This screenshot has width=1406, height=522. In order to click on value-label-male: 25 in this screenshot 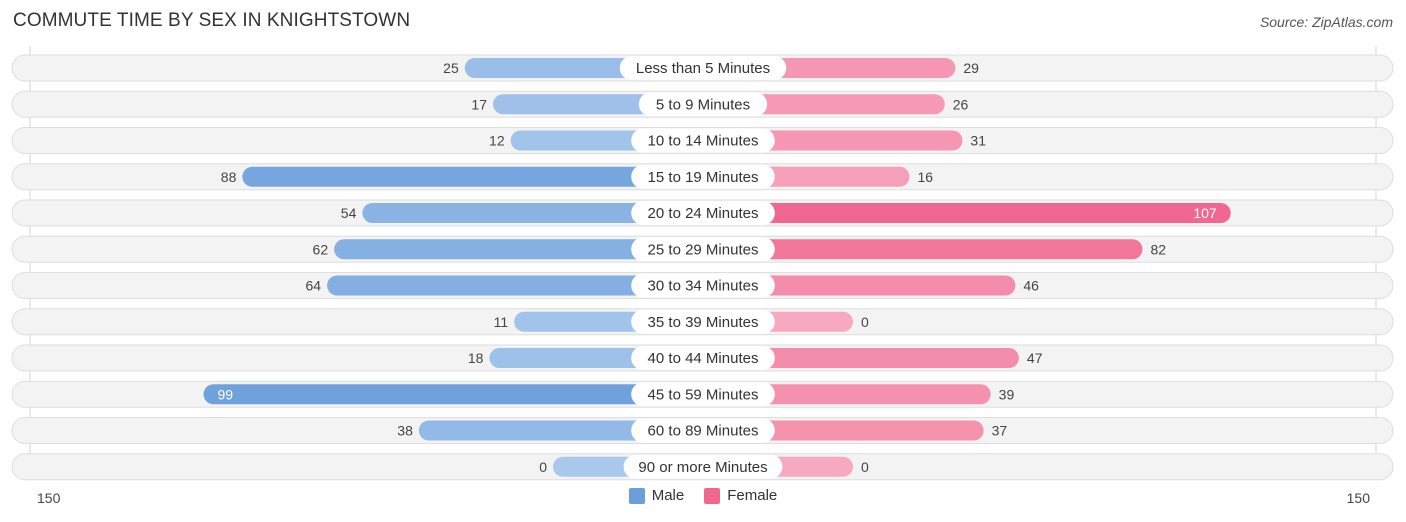, I will do `click(451, 68)`.